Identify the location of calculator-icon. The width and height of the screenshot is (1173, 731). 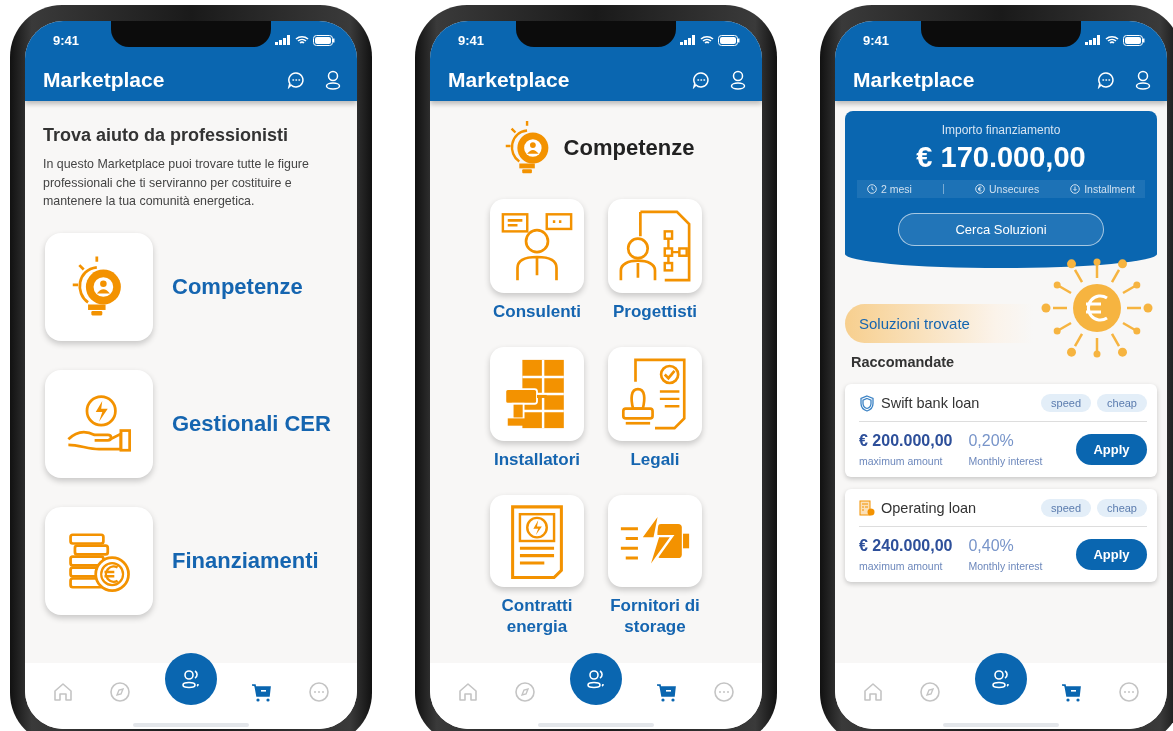
(867, 508).